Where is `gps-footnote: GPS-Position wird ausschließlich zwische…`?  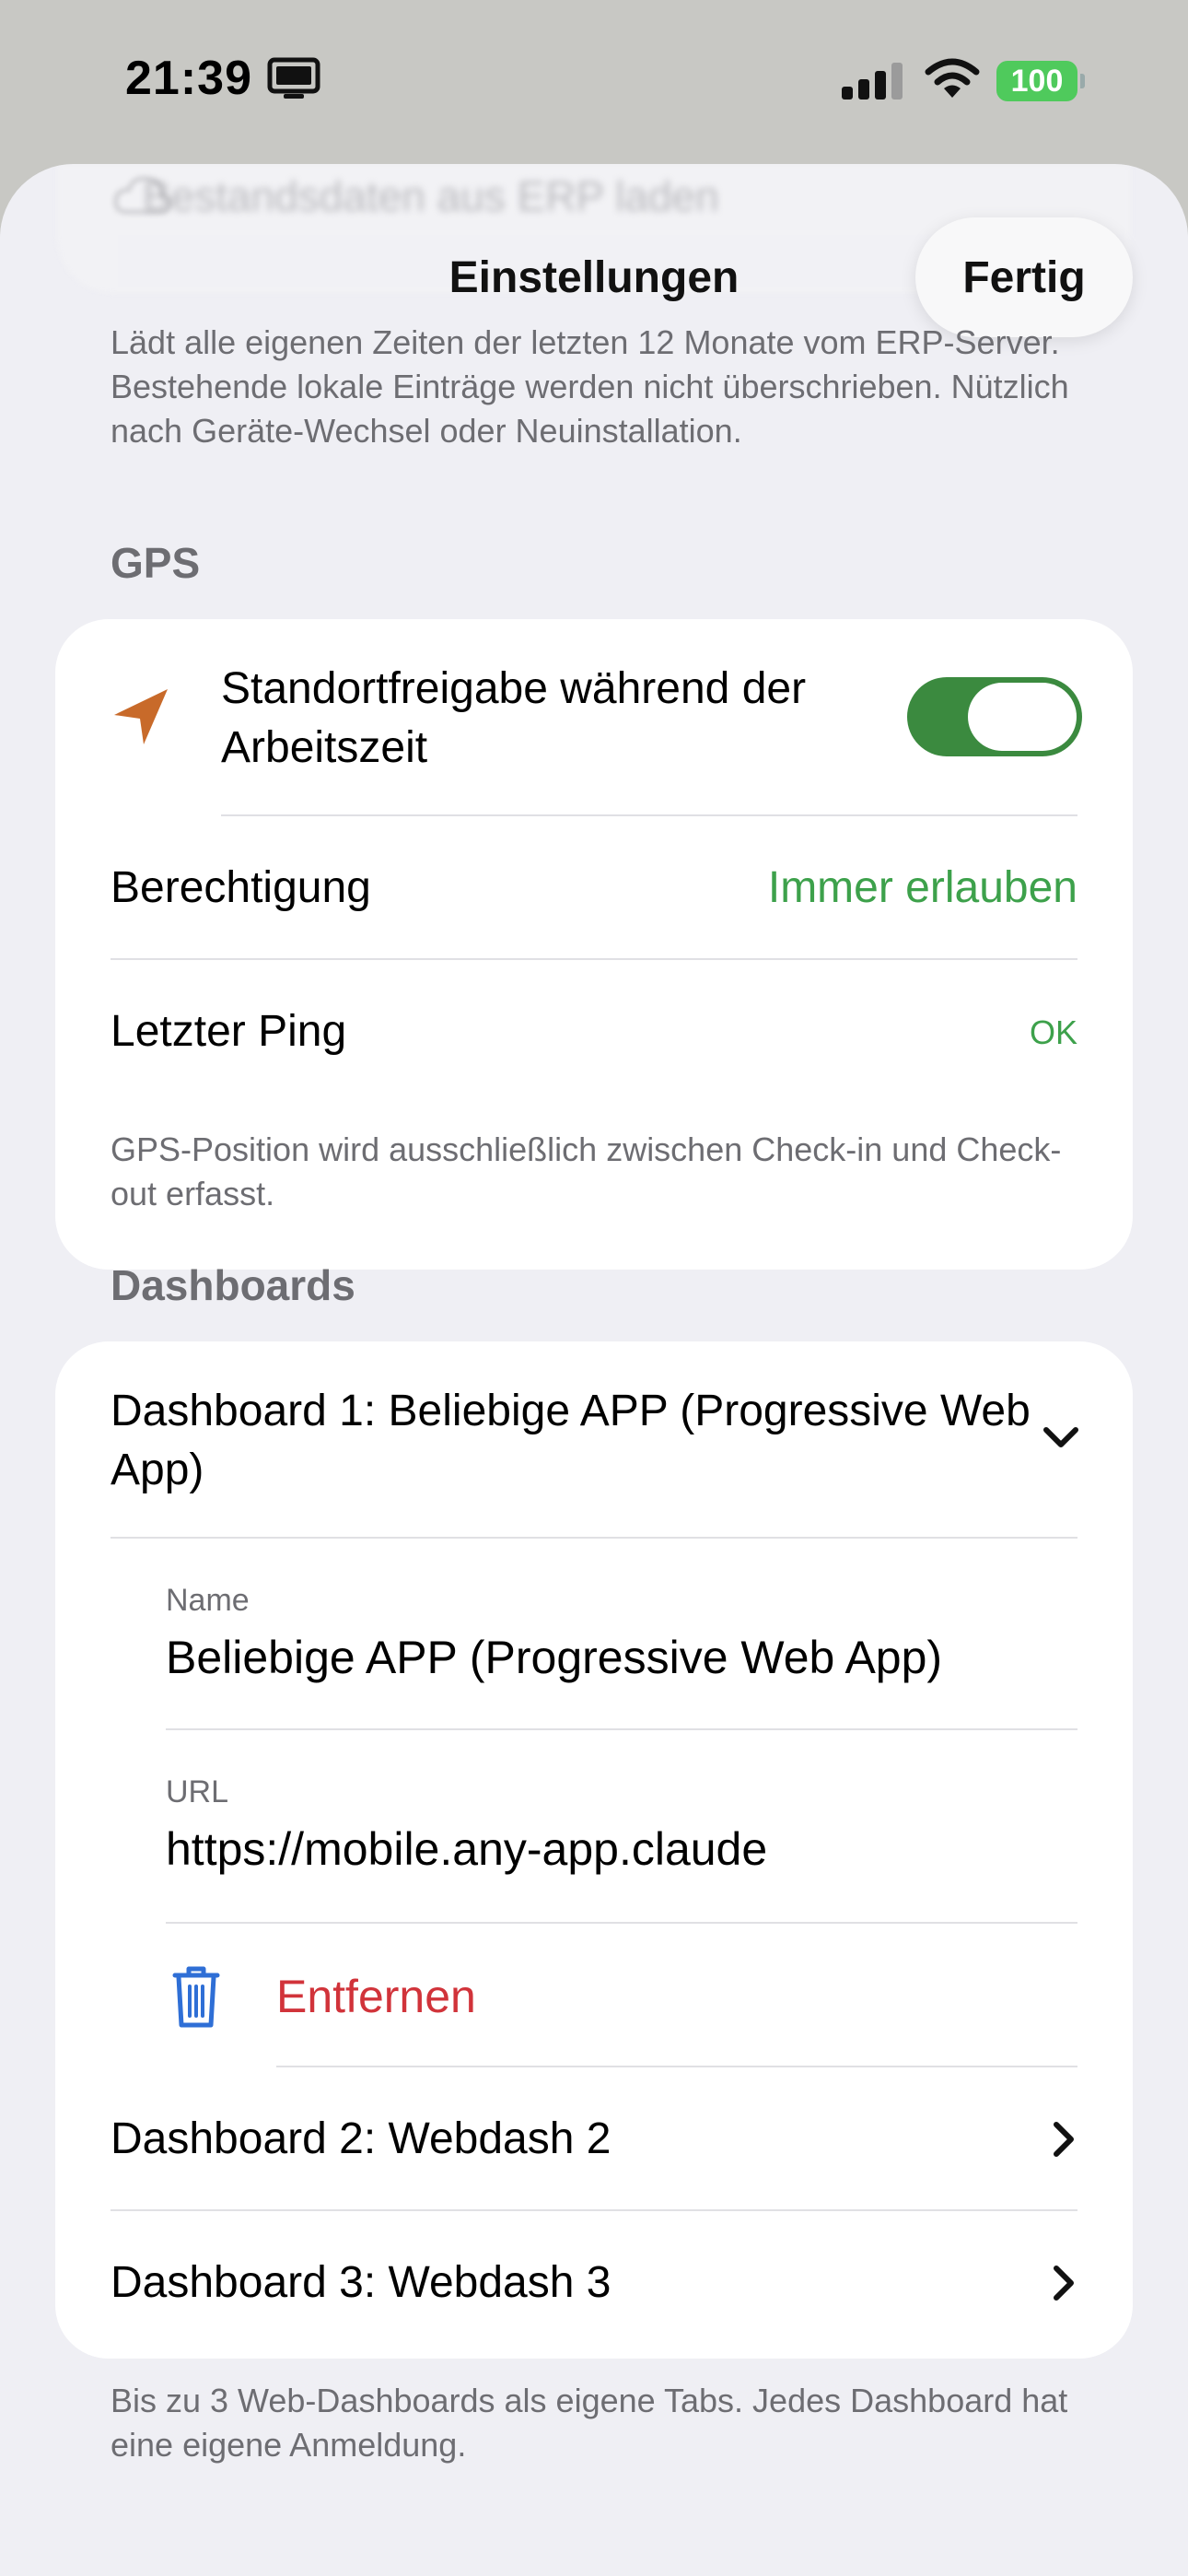 gps-footnote: GPS-Position wird ausschließlich zwische… is located at coordinates (586, 1171).